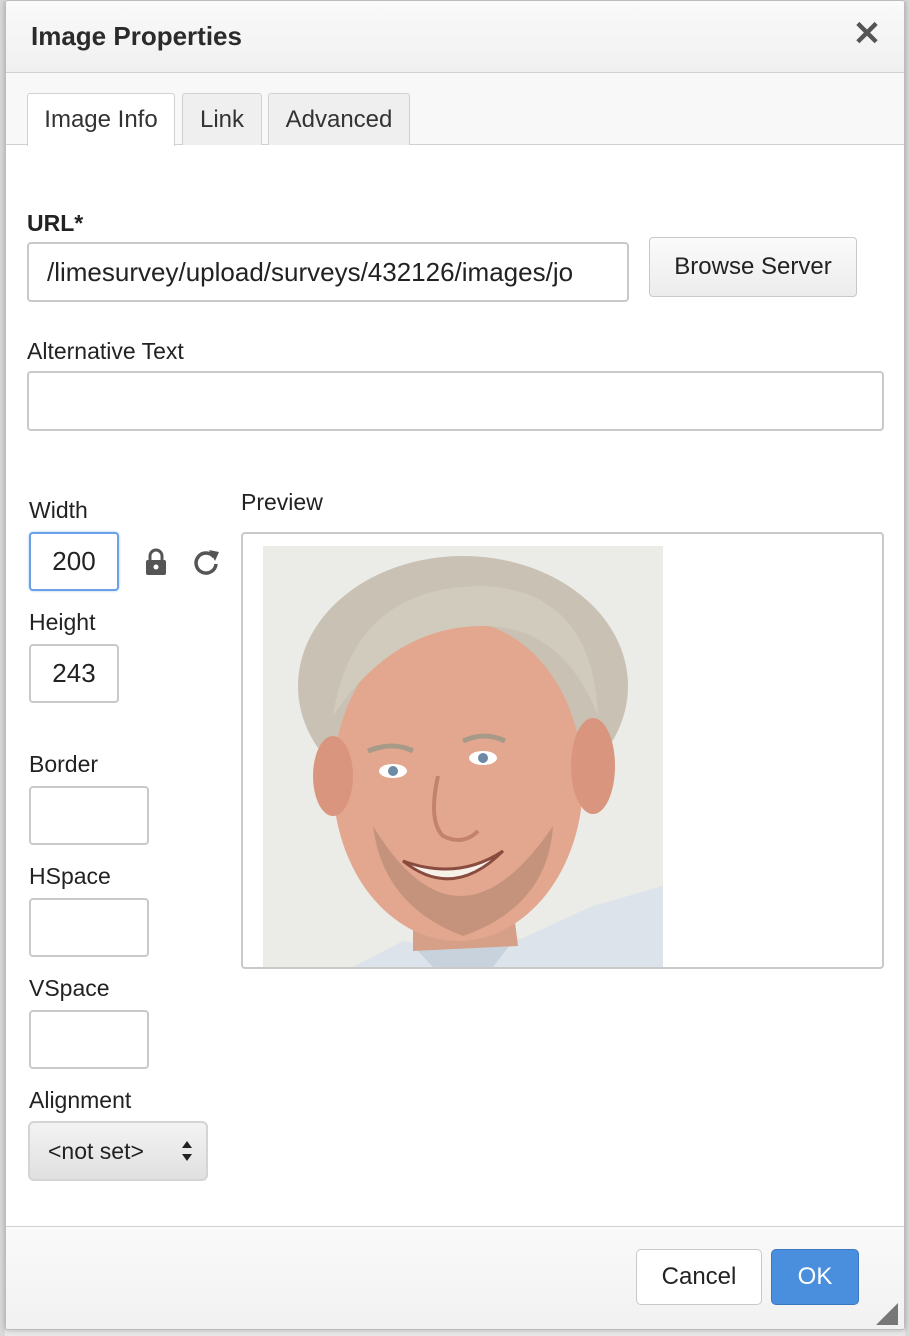 This screenshot has width=910, height=1336. Describe the element at coordinates (69, 988) in the screenshot. I see `vspace-label: VSpace` at that location.